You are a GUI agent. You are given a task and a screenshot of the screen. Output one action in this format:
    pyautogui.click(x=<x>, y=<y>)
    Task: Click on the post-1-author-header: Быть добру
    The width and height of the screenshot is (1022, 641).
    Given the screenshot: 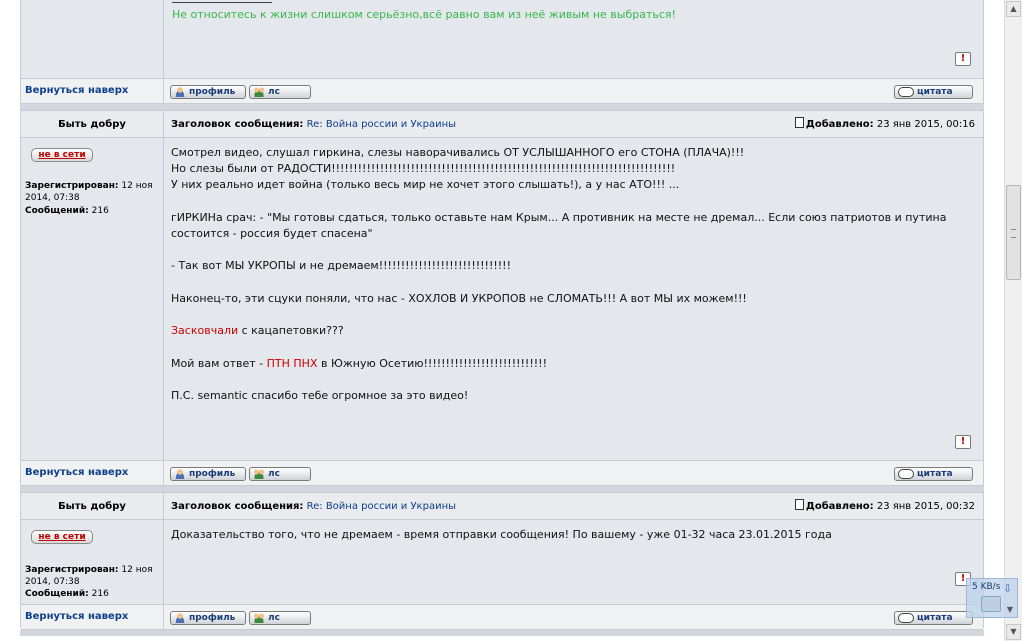 What is the action you would take?
    pyautogui.click(x=92, y=124)
    